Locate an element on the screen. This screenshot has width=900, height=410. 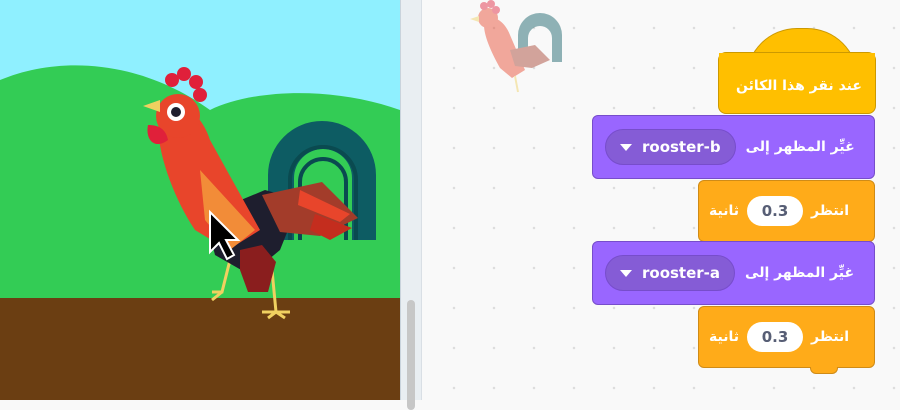
hat-block-label: عند نقر هذا الكائن is located at coordinates (799, 86).